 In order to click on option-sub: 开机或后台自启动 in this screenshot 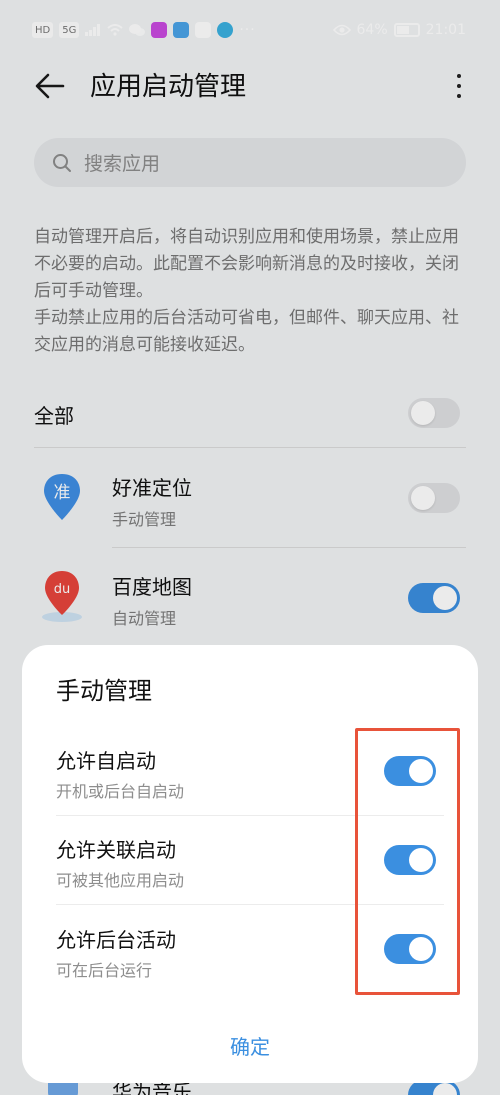, I will do `click(120, 791)`.